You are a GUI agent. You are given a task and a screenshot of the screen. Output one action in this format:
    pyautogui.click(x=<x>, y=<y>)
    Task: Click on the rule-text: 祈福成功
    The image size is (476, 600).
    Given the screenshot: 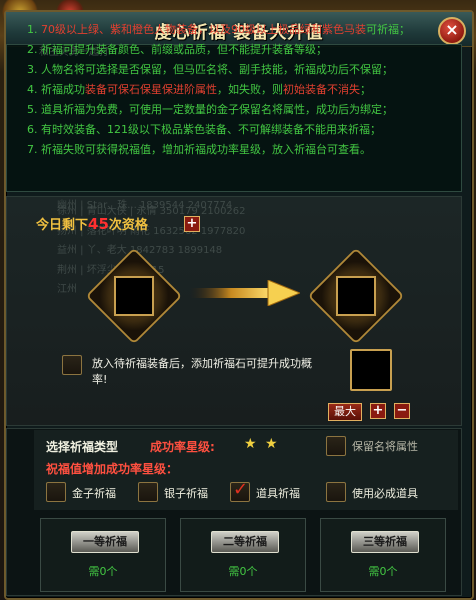 What is the action you would take?
    pyautogui.click(x=63, y=89)
    